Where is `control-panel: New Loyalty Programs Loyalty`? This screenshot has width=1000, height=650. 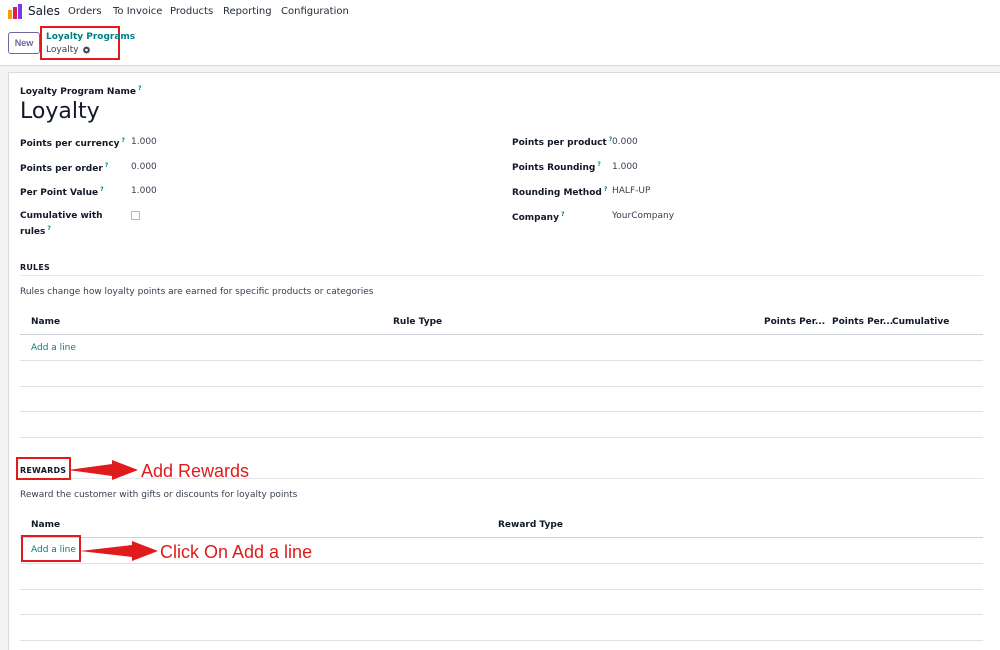
control-panel: New Loyalty Programs Loyalty is located at coordinates (500, 45).